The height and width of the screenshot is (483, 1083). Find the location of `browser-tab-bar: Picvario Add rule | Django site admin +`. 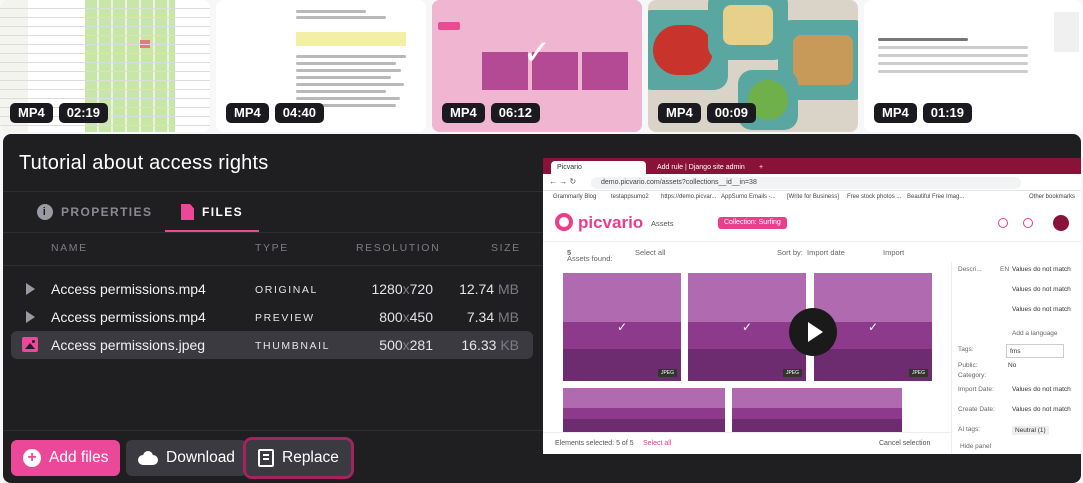

browser-tab-bar: Picvario Add rule | Django site admin + is located at coordinates (812, 166).